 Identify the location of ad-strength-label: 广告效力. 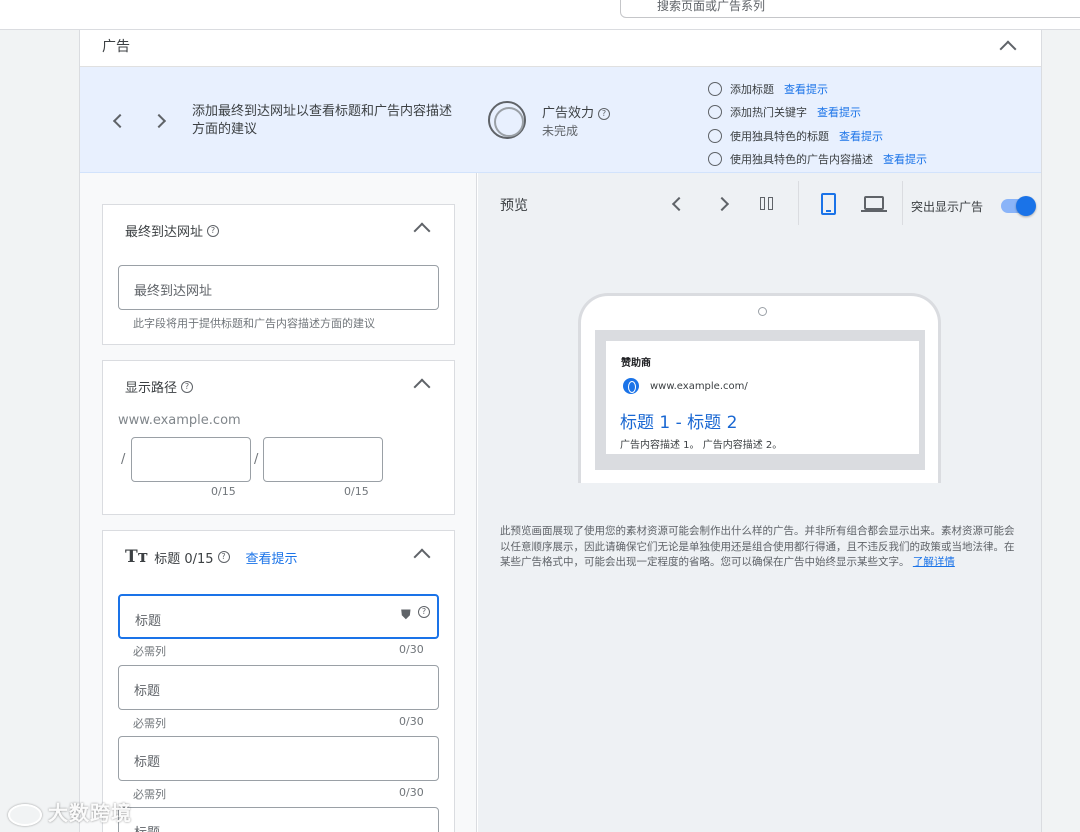
(568, 113).